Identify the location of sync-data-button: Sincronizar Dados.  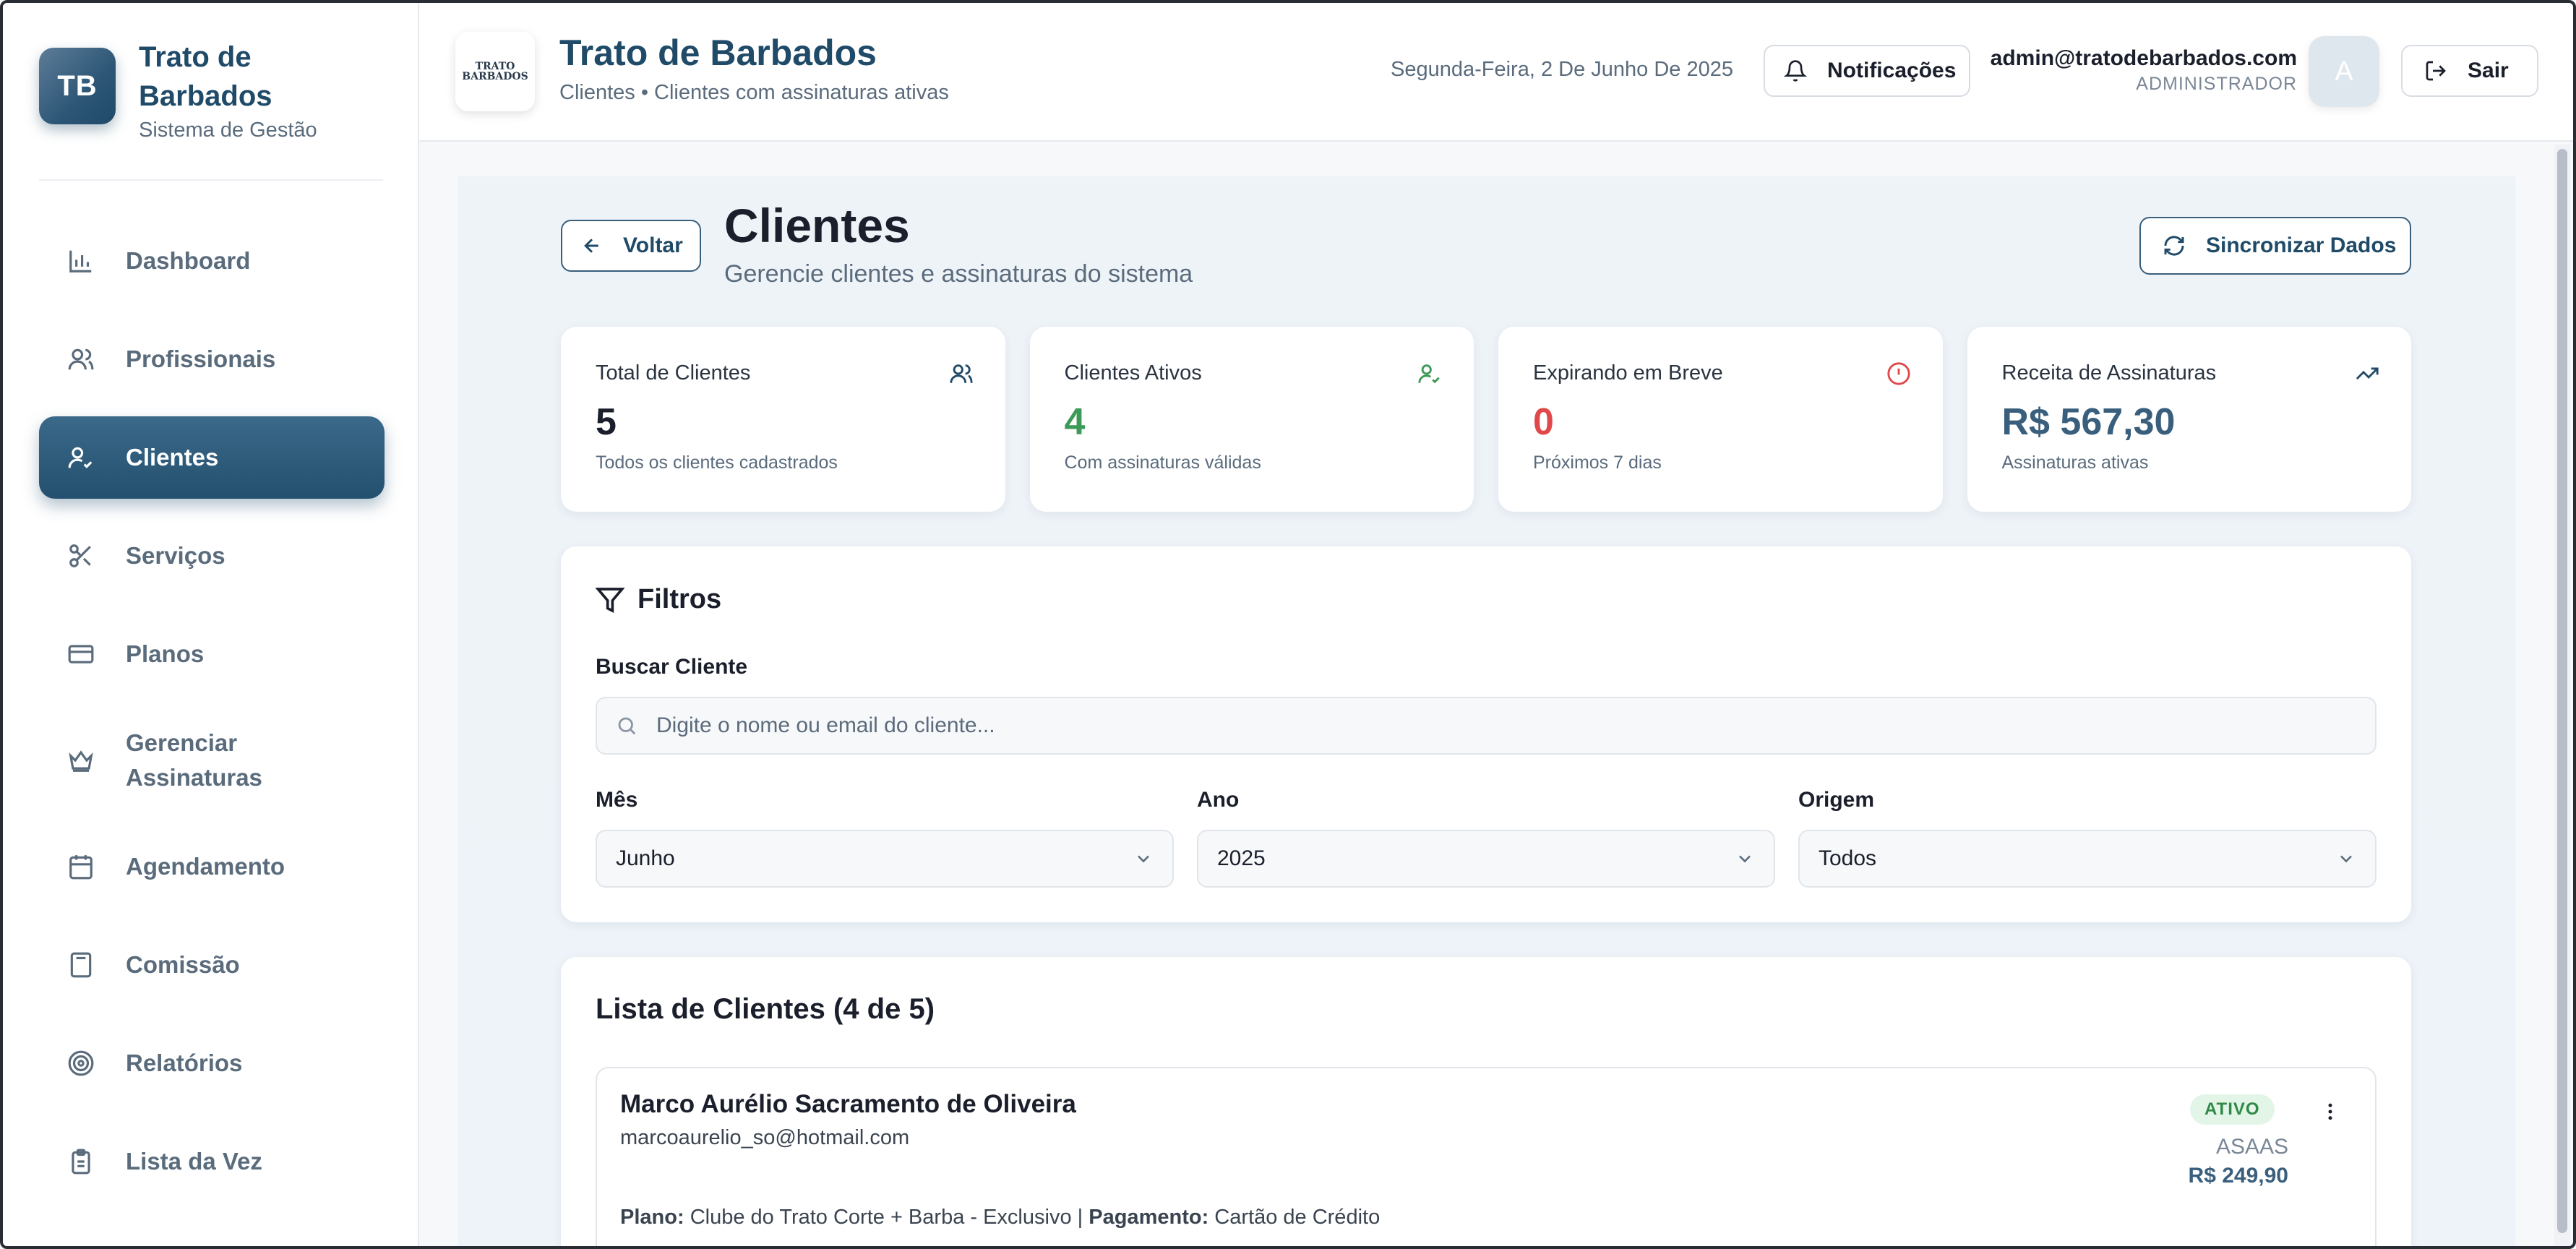
(2275, 246).